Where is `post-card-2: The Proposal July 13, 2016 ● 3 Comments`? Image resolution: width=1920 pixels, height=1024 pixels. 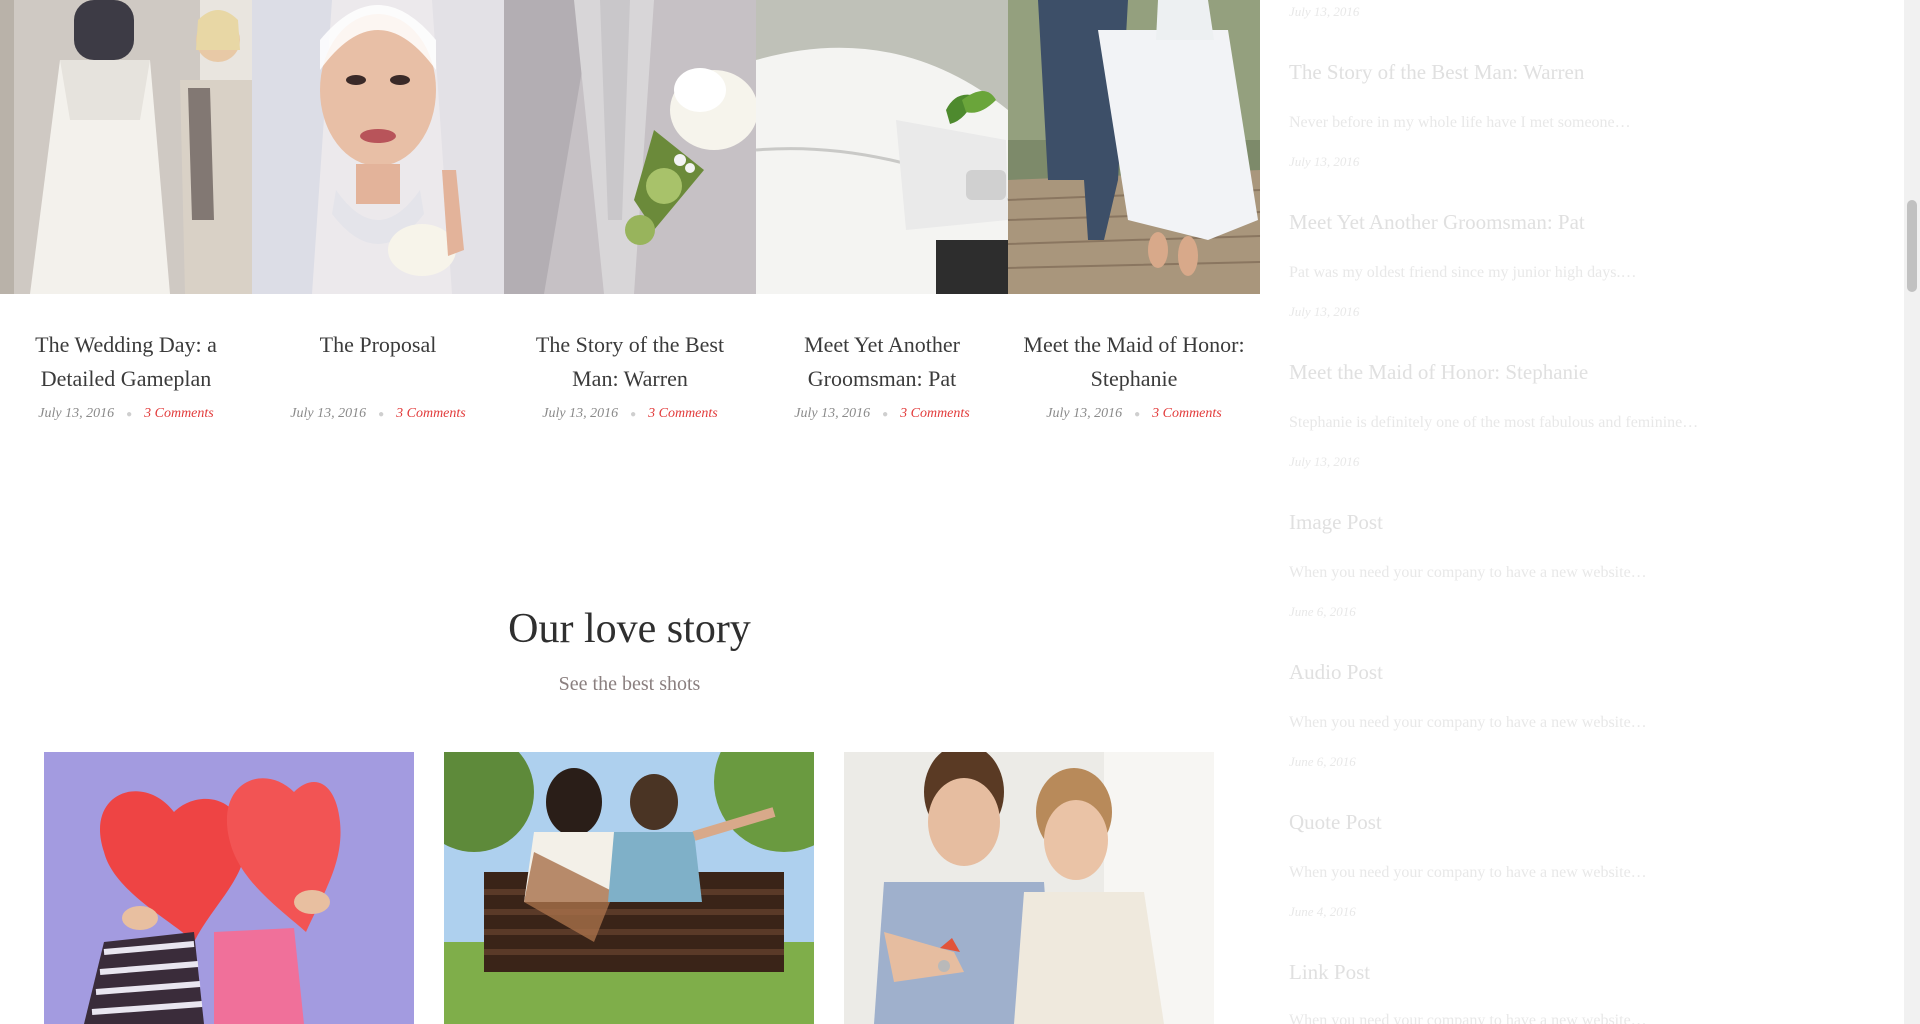
post-card-2: The Proposal July 13, 2016 ● 3 Comments is located at coordinates (378, 357).